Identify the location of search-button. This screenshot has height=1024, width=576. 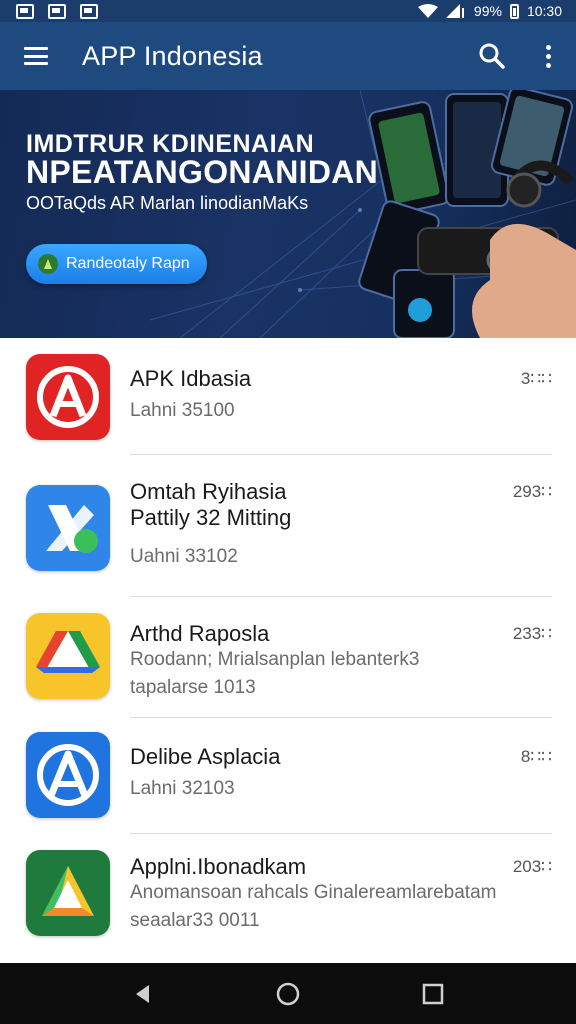
(492, 56).